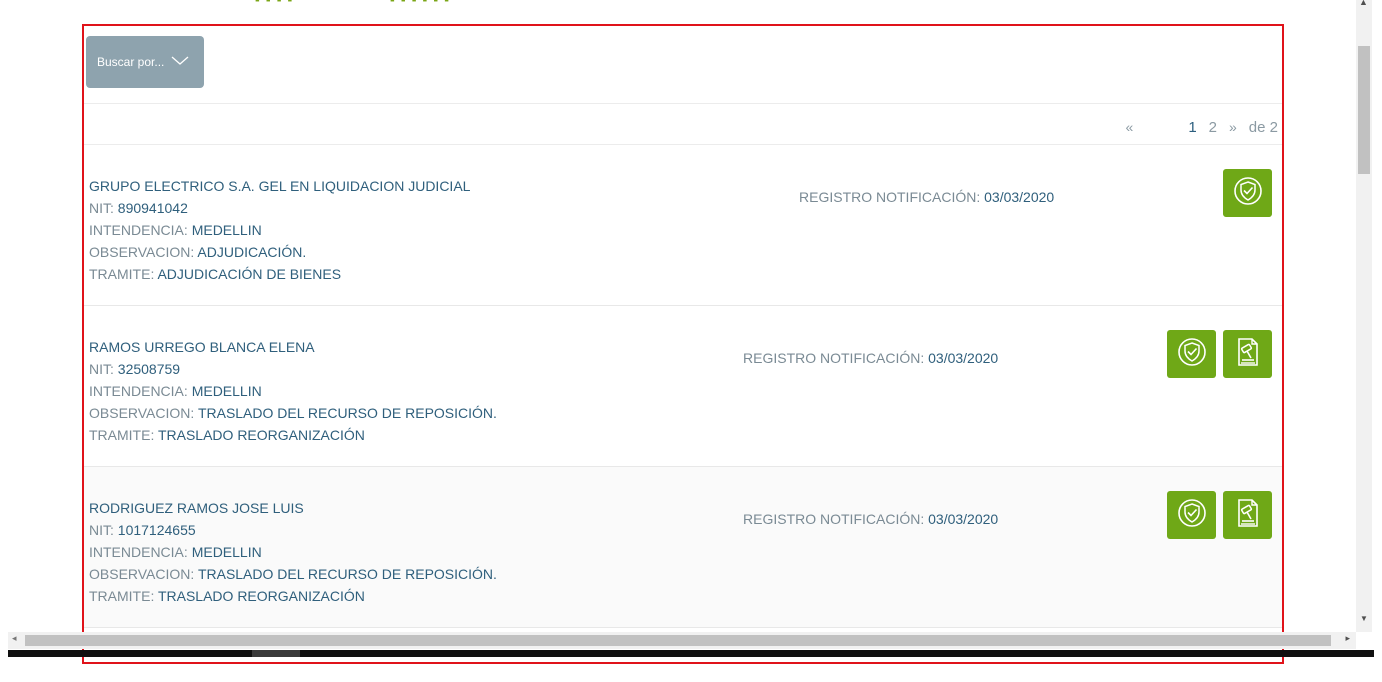 Image resolution: width=1382 pixels, height=682 pixels. Describe the element at coordinates (14, 638) in the screenshot. I see `scroll-left-icon: ◂` at that location.